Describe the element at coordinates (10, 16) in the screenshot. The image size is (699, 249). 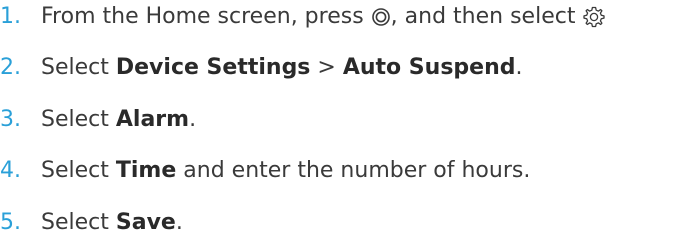
I see `step-number: 1.` at that location.